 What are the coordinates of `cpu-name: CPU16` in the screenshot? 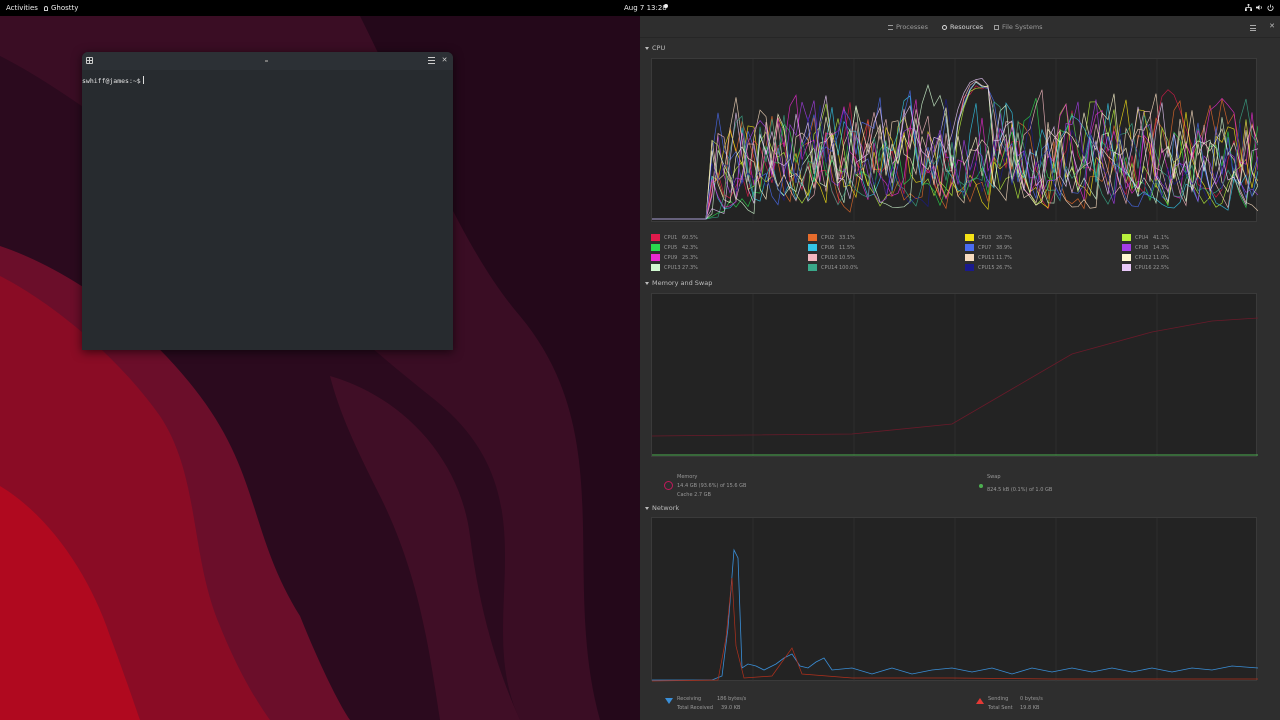 It's located at (1143, 267).